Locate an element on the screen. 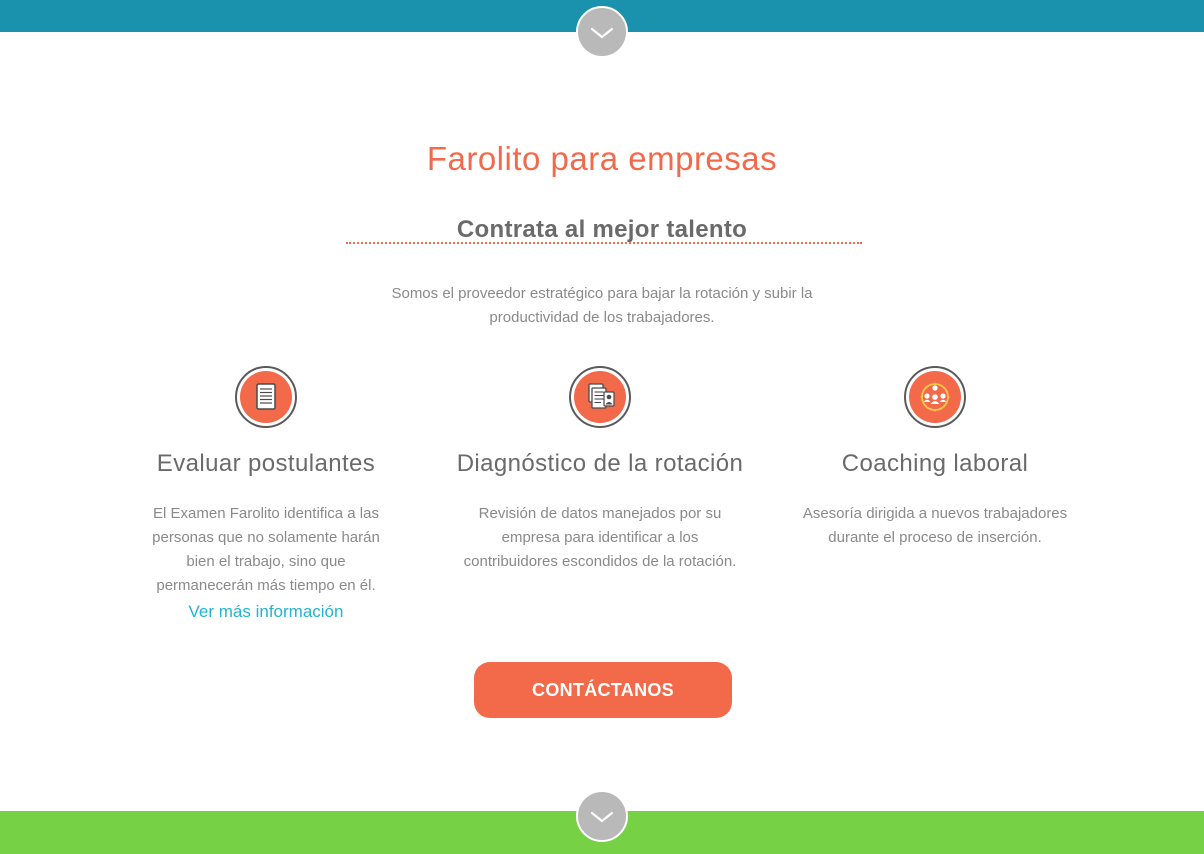 The height and width of the screenshot is (854, 1204). feature-title: Diagnóstico de la rotación is located at coordinates (600, 463).